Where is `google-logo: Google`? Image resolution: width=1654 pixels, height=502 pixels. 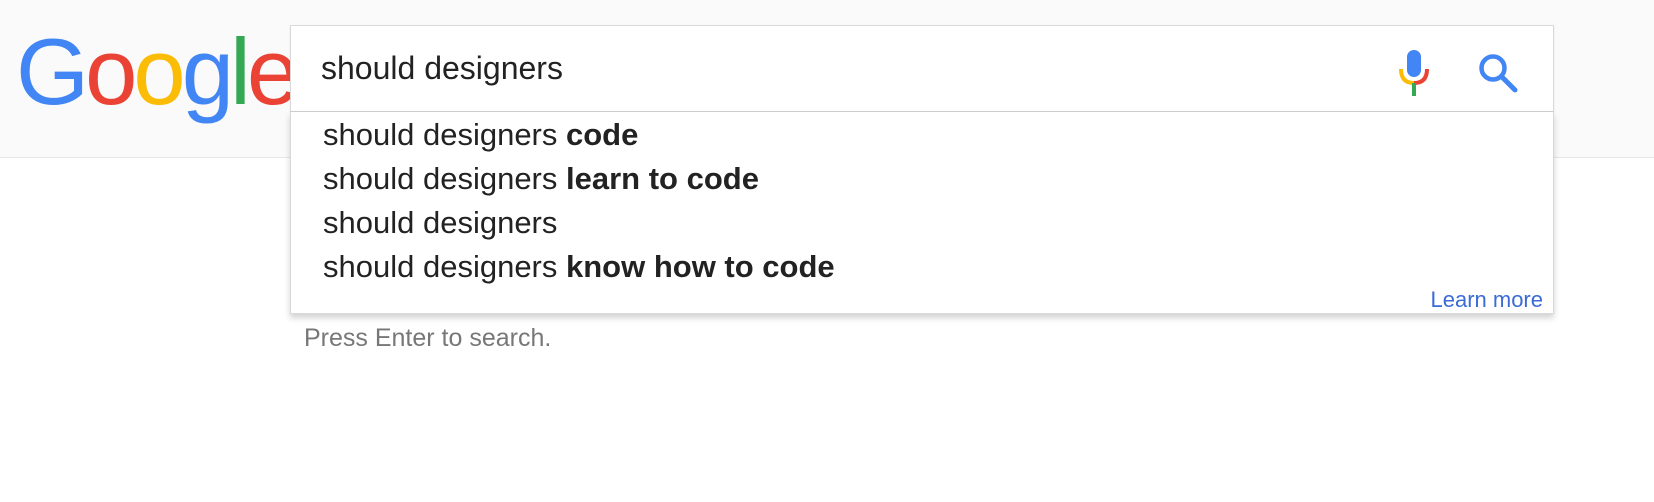
google-logo: Google is located at coordinates (157, 71).